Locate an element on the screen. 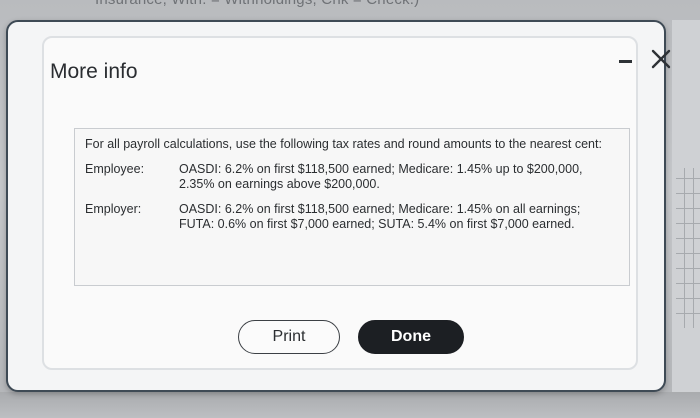 The image size is (700, 418). employer-label: Employer: is located at coordinates (113, 209).